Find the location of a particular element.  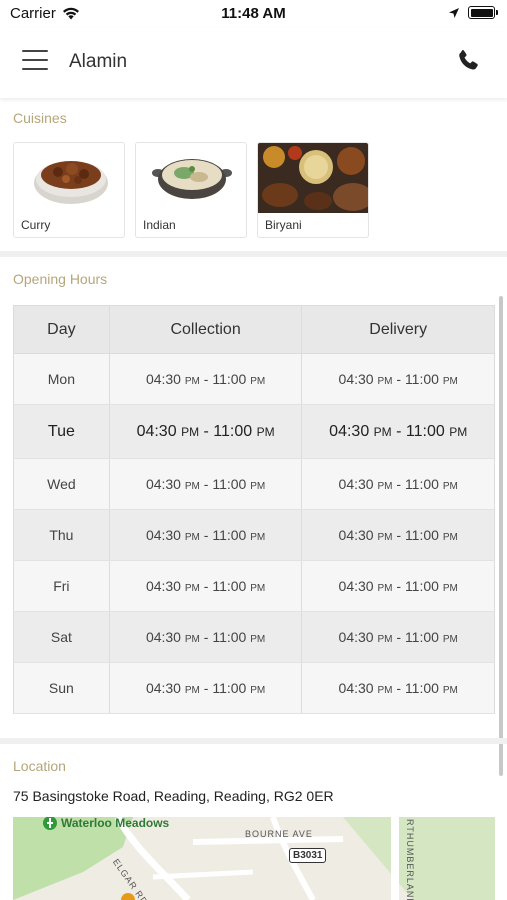

status-bar: Carrier 11:48 AM is located at coordinates (253, 14).